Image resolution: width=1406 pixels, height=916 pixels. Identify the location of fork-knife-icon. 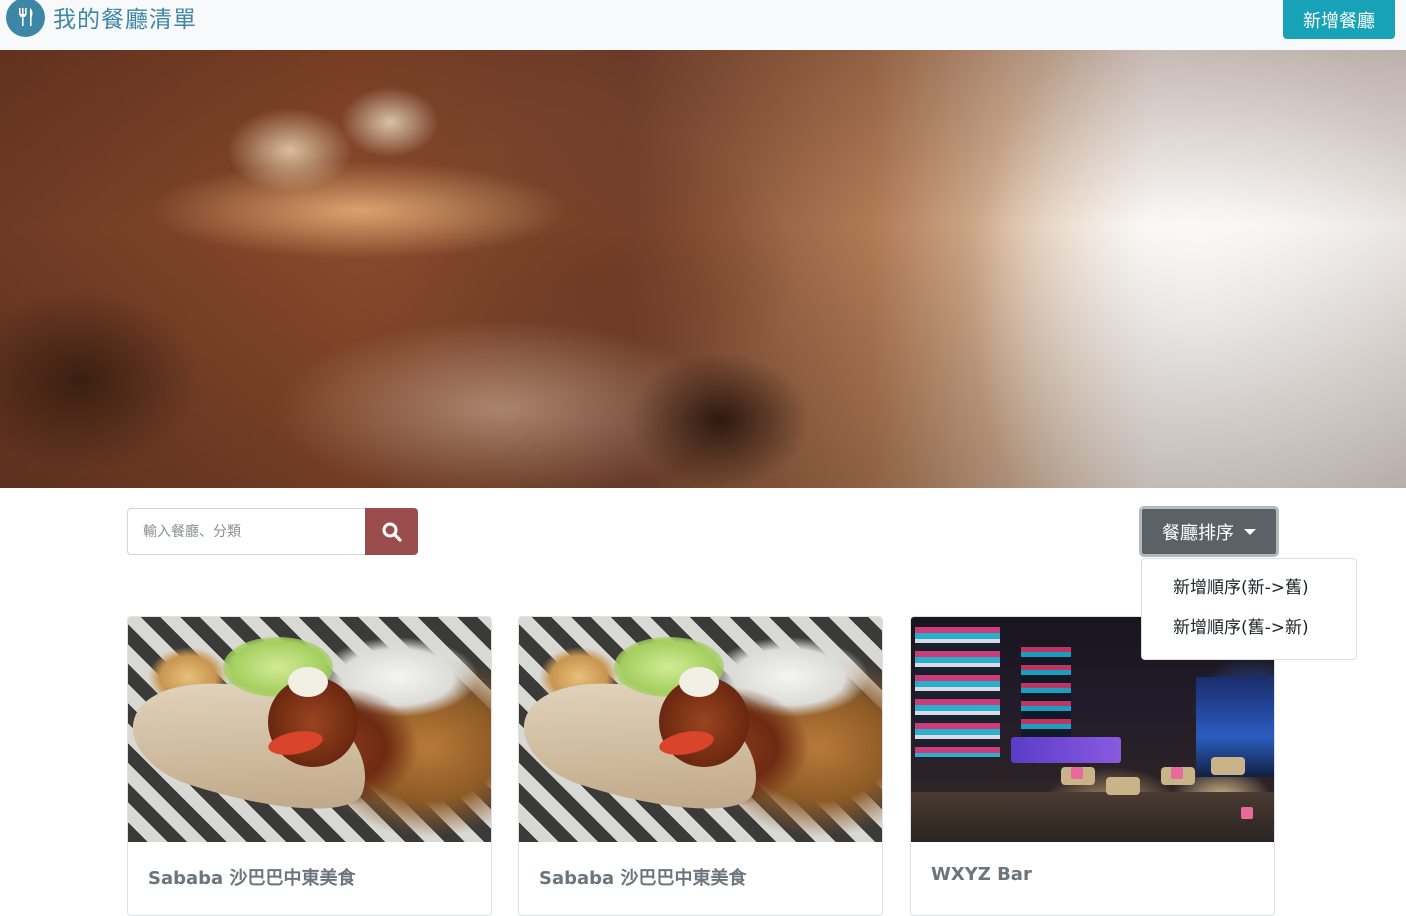
(25, 18).